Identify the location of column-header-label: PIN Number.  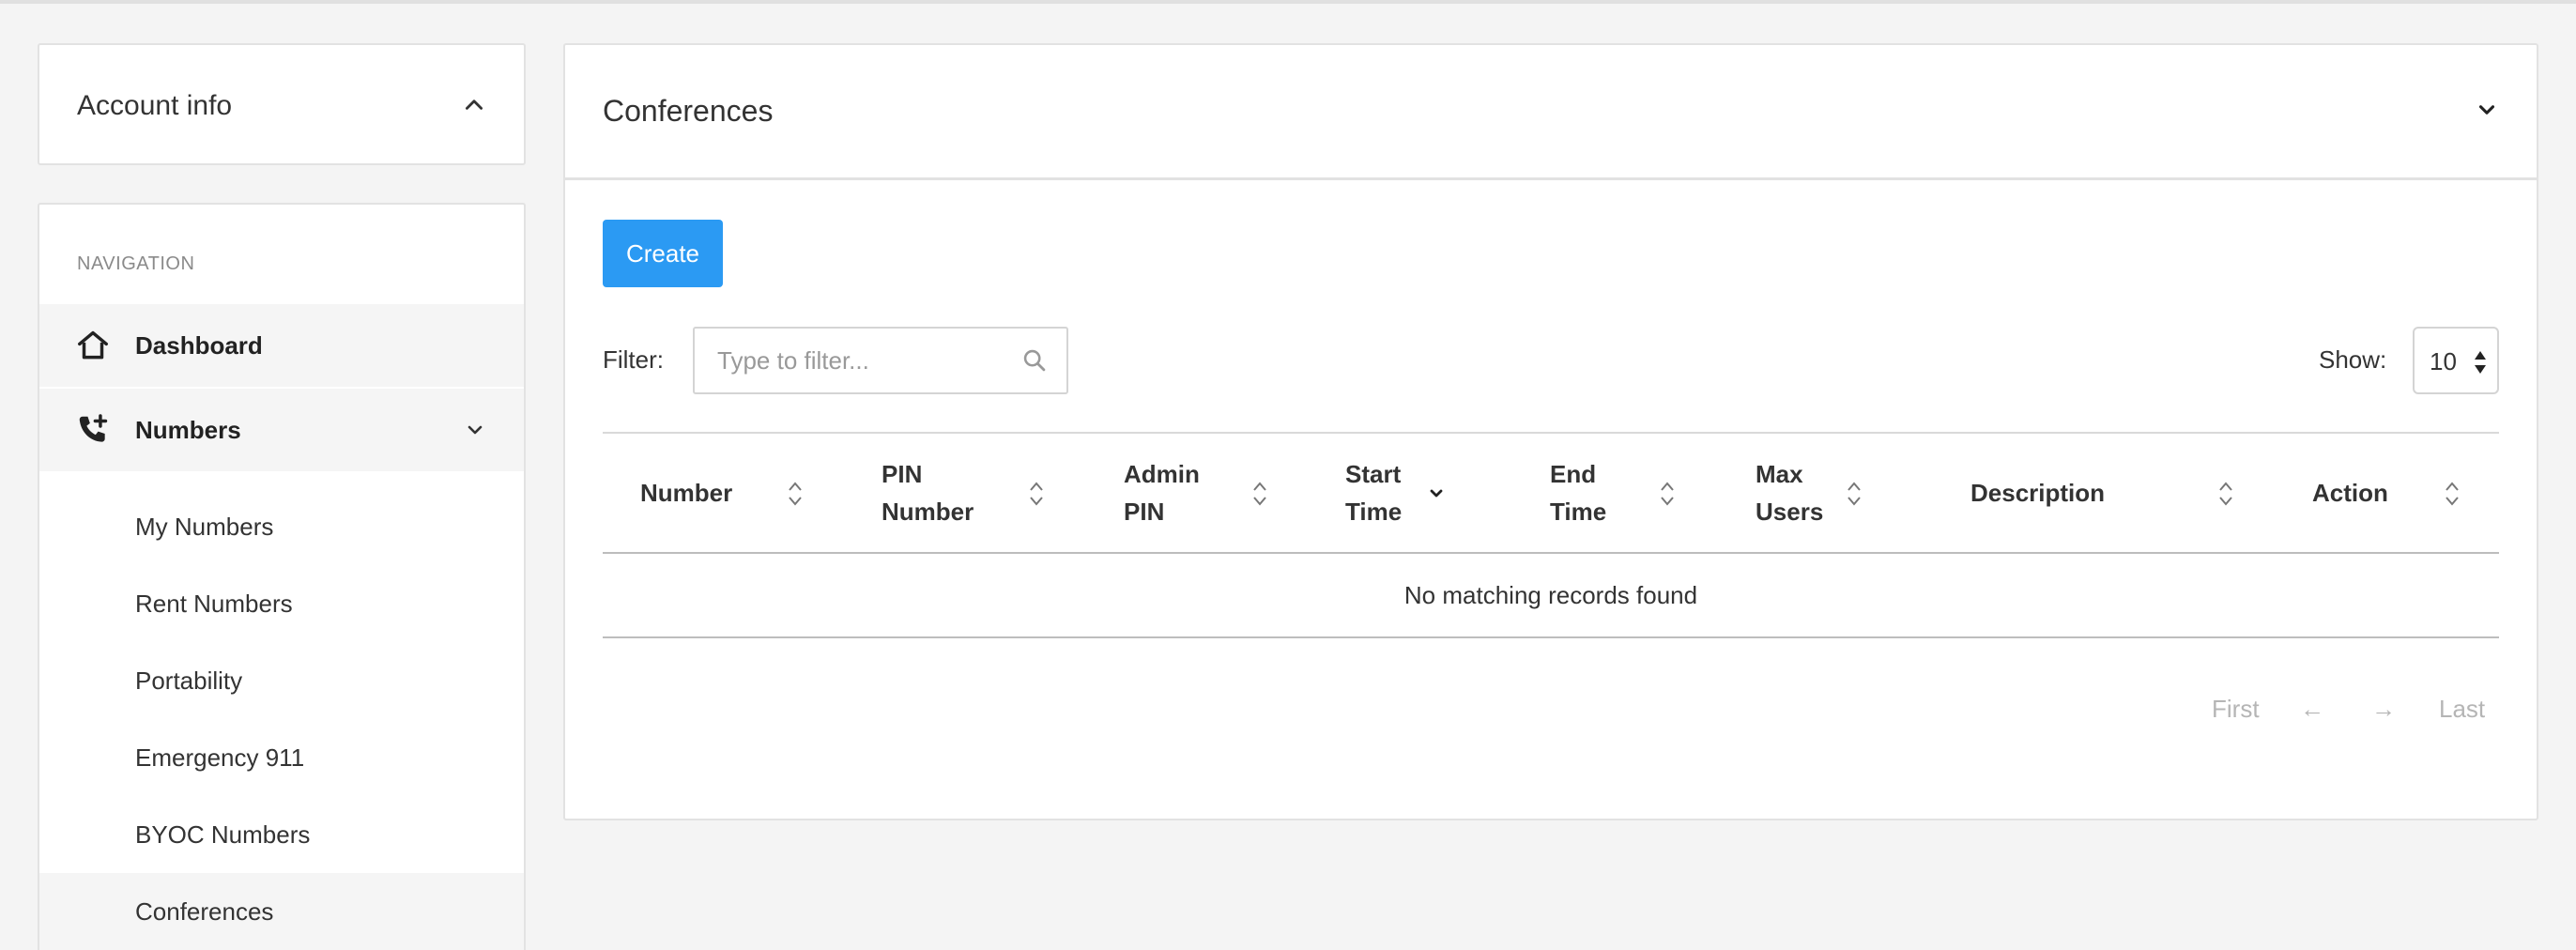
(928, 493).